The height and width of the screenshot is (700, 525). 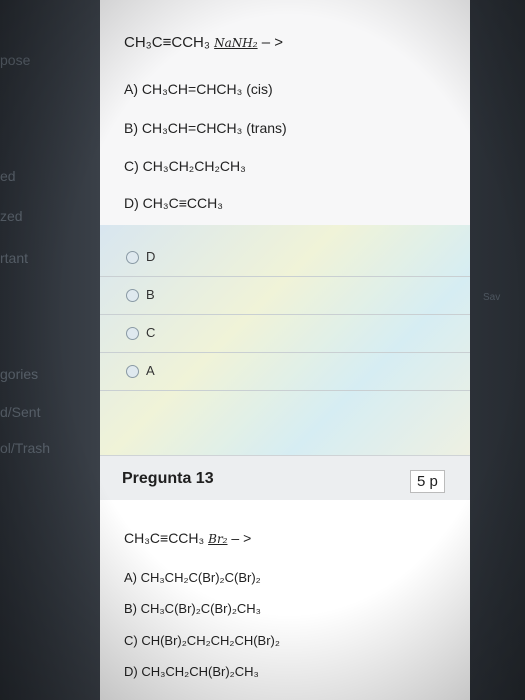 I want to click on reaction-equation: CH₃C≡CCH₃ Br₂ – >, so click(x=187, y=538).